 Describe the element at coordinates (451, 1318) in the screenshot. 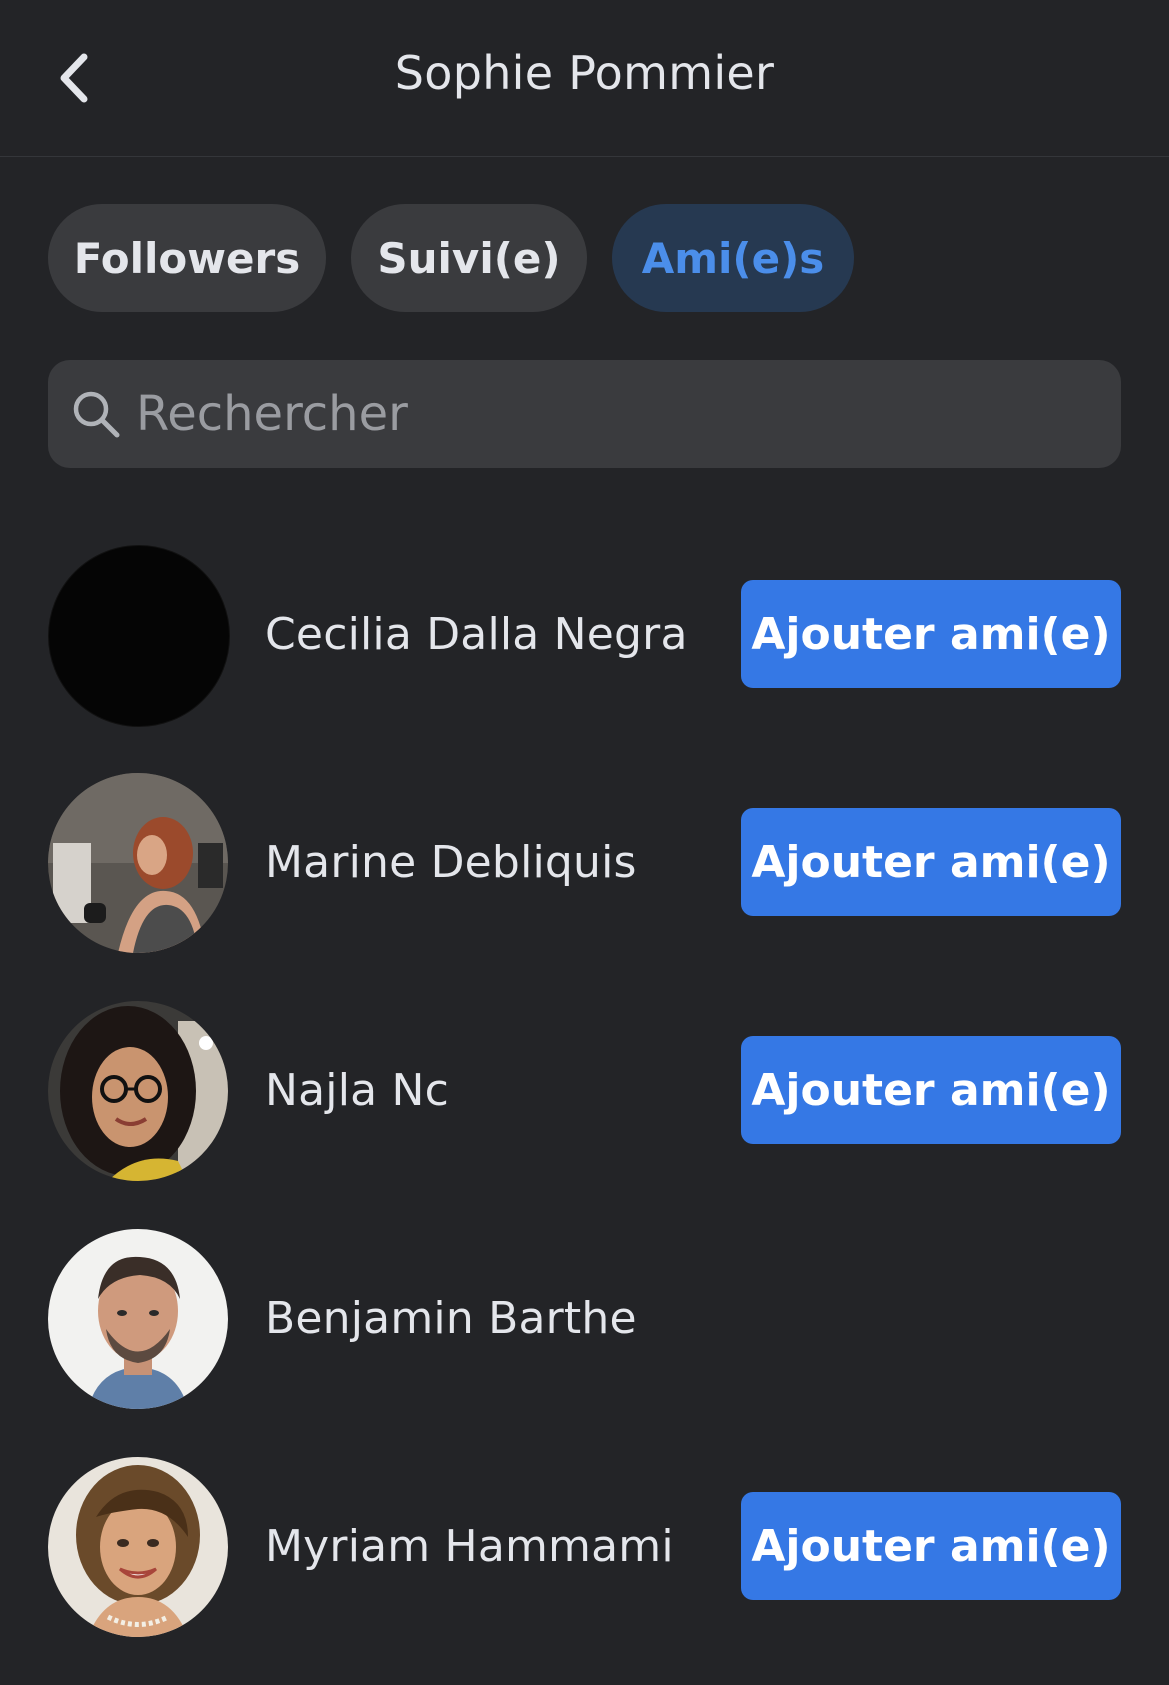

I see `person-name: Benjamin Barthe` at that location.